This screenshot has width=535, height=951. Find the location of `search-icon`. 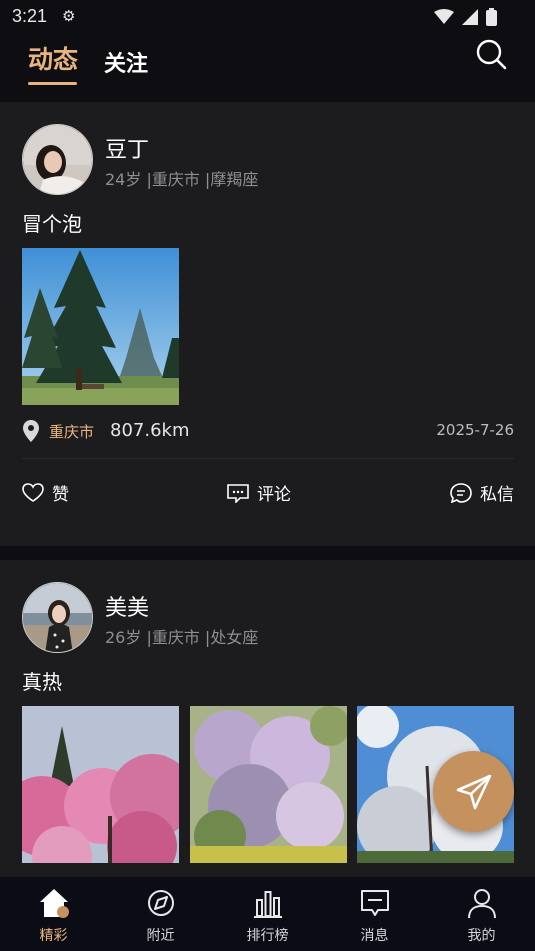

search-icon is located at coordinates (491, 54).